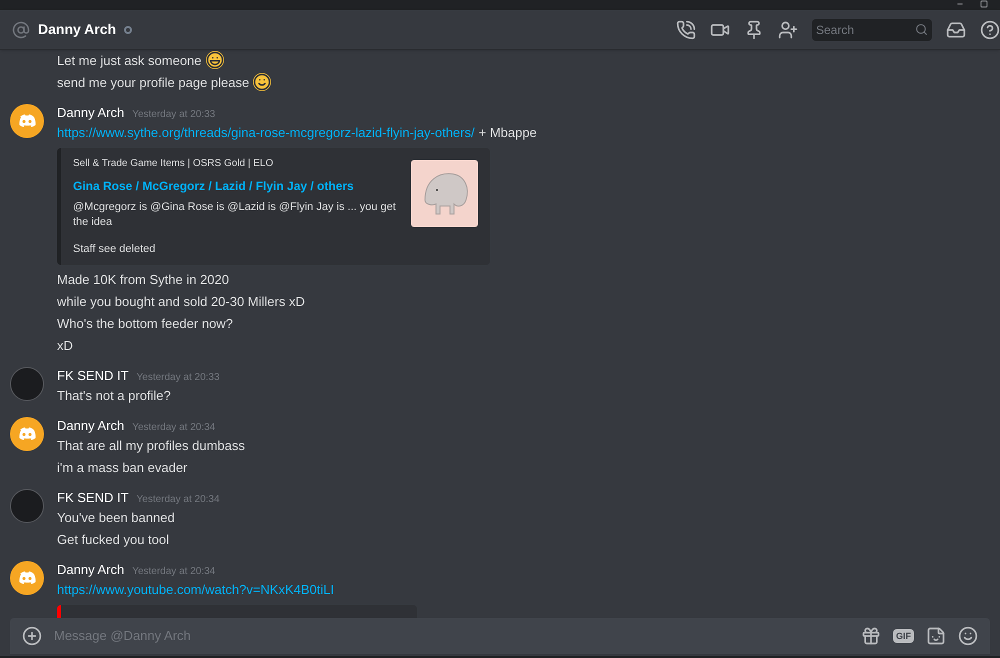 The height and width of the screenshot is (658, 1000). What do you see at coordinates (181, 301) in the screenshot?
I see `message-text: while you bought and sold 20-30 Millers xD` at bounding box center [181, 301].